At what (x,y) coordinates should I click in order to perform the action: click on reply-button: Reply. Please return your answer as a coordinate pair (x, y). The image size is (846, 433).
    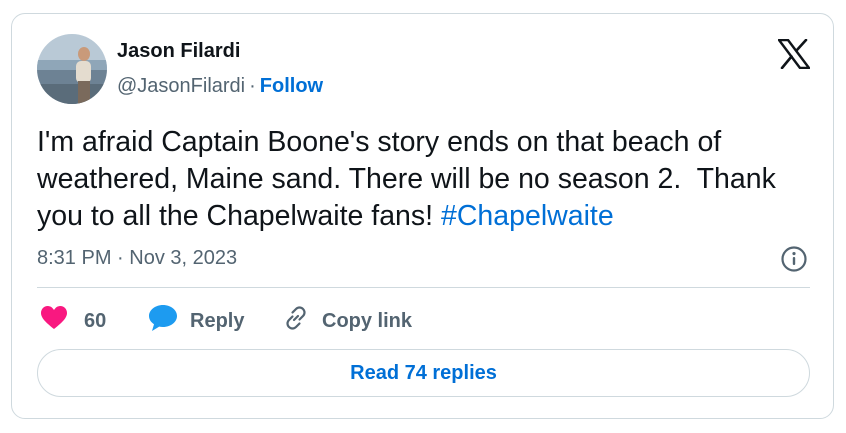
    Looking at the image, I should click on (196, 321).